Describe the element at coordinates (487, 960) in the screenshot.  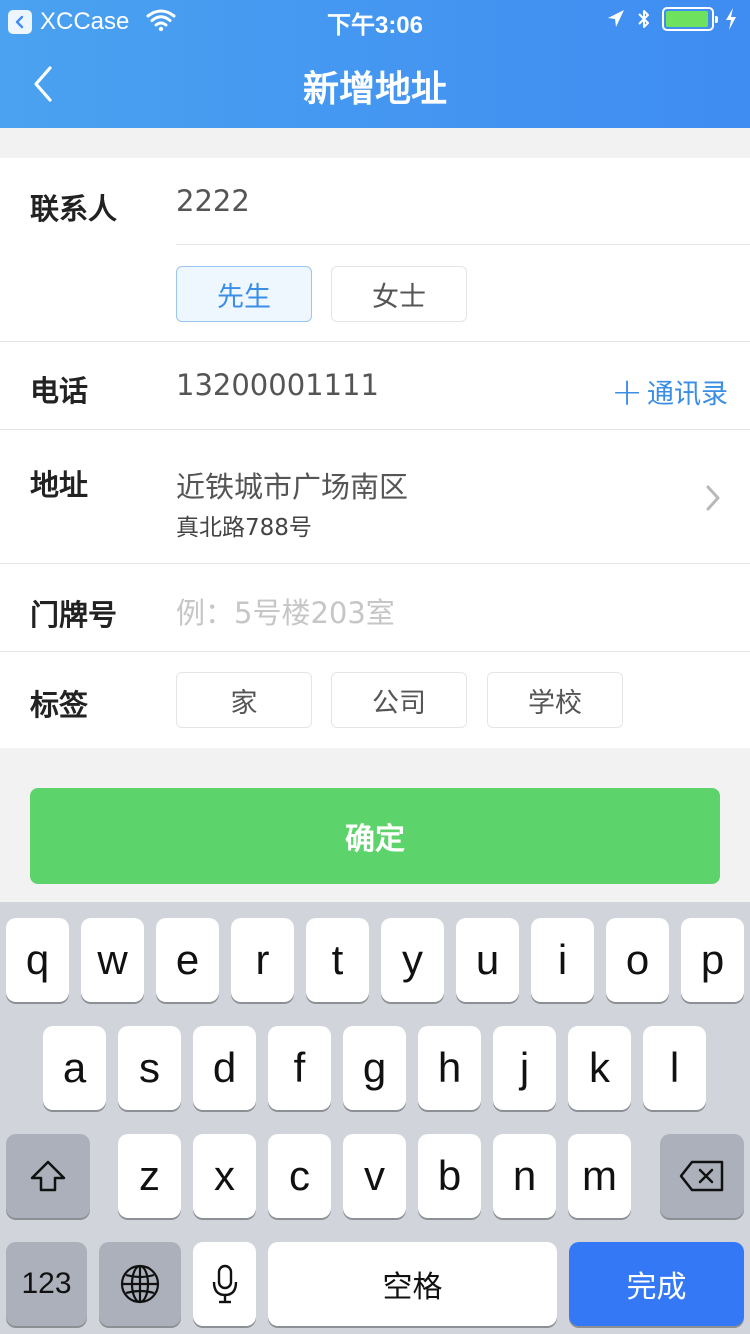
I see `key-u: u` at that location.